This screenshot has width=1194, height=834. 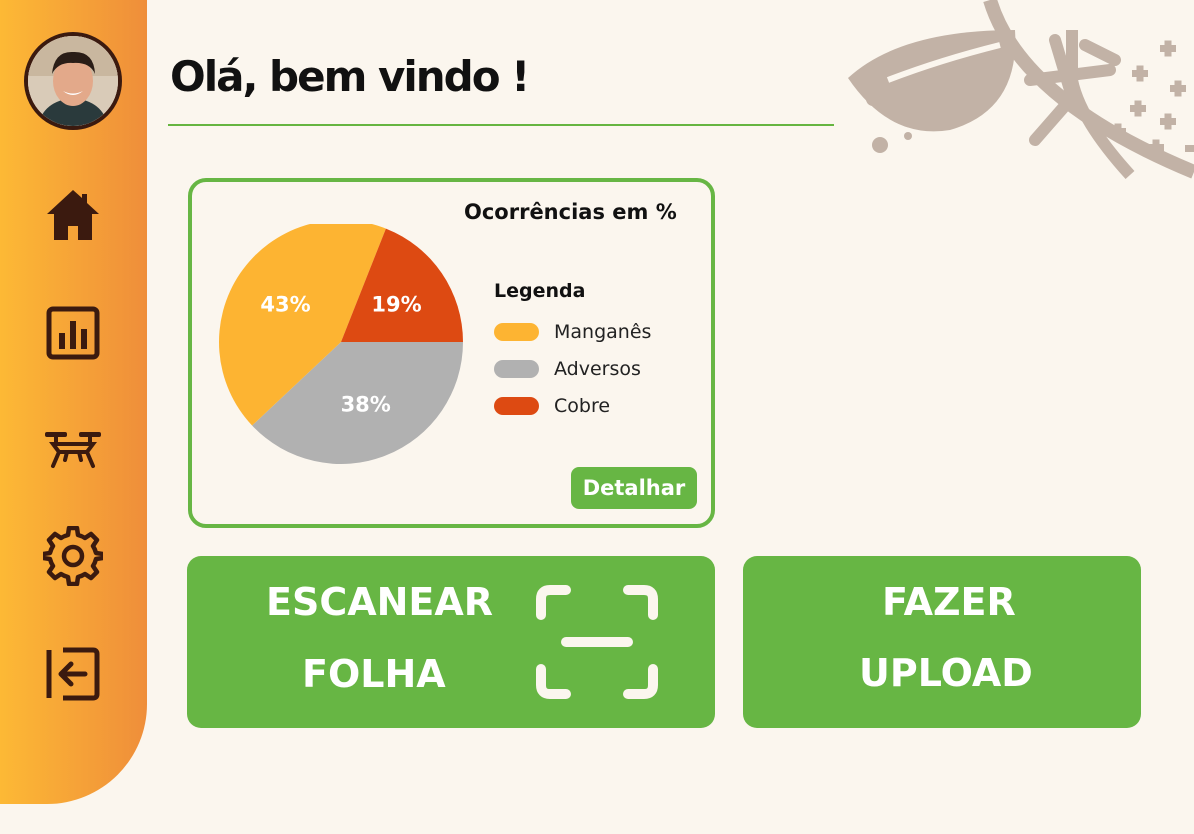 I want to click on chart-title: Ocorrências em %, so click(x=570, y=212).